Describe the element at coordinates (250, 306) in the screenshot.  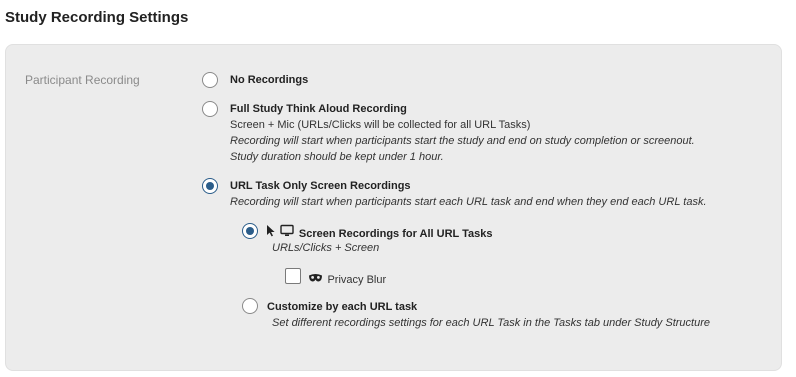
I see `radio-customize` at that location.